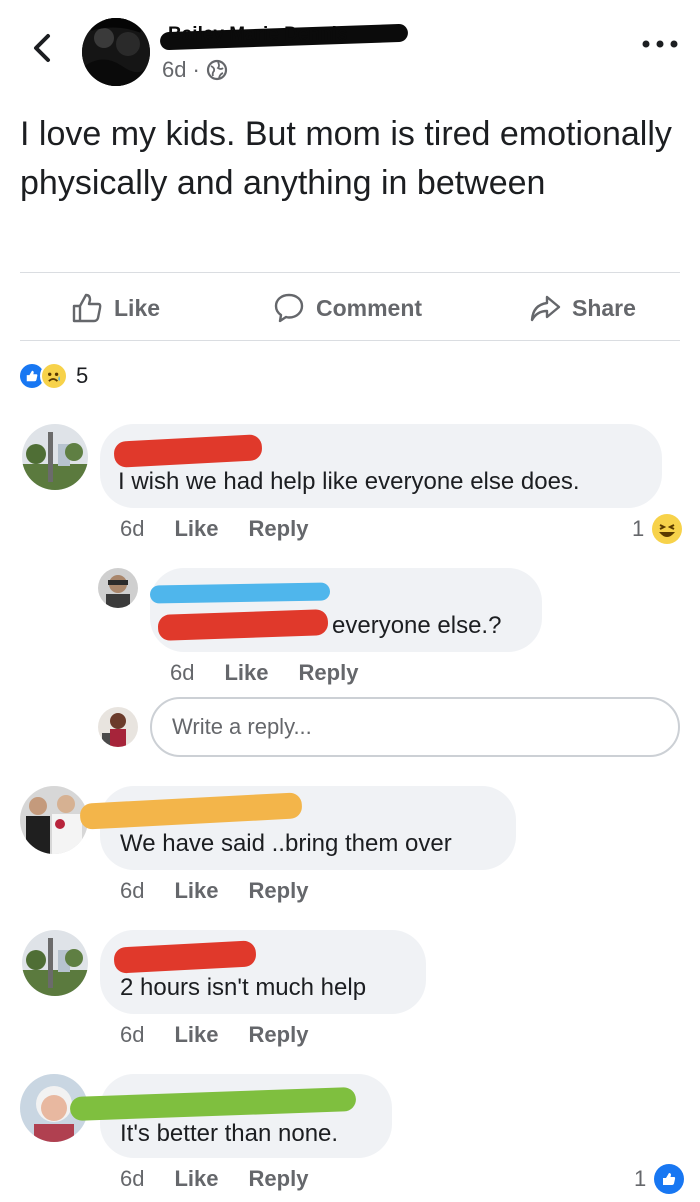 This screenshot has width=700, height=1202. I want to click on comment-text: everyone else.?, so click(417, 625).